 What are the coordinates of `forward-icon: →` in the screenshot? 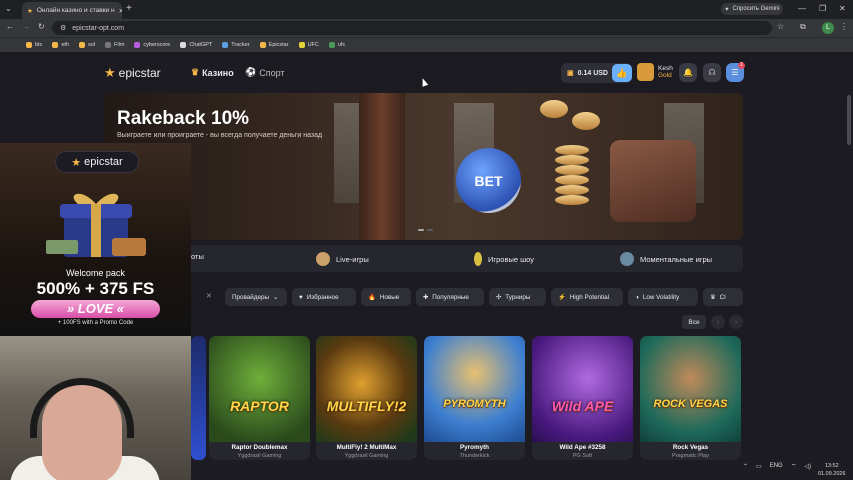 It's located at (26, 26).